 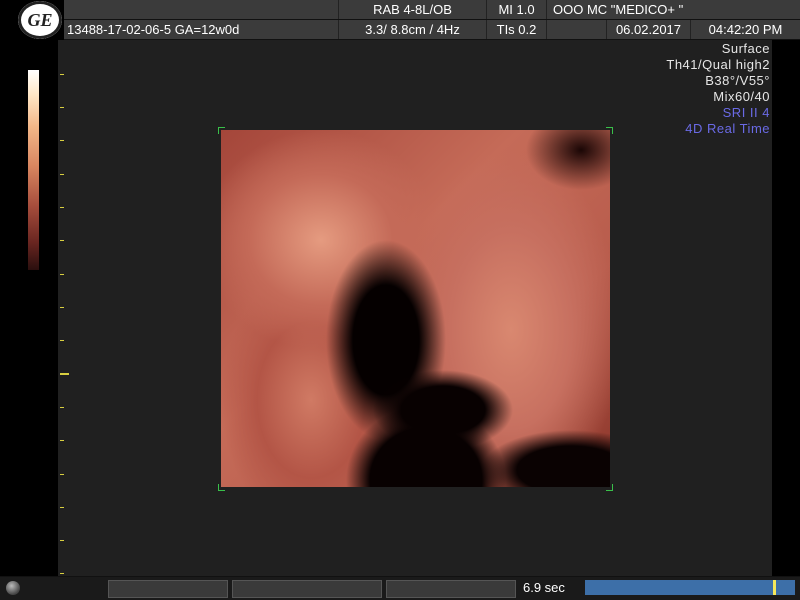 I want to click on tis-label: TIs 0.2, so click(x=516, y=29).